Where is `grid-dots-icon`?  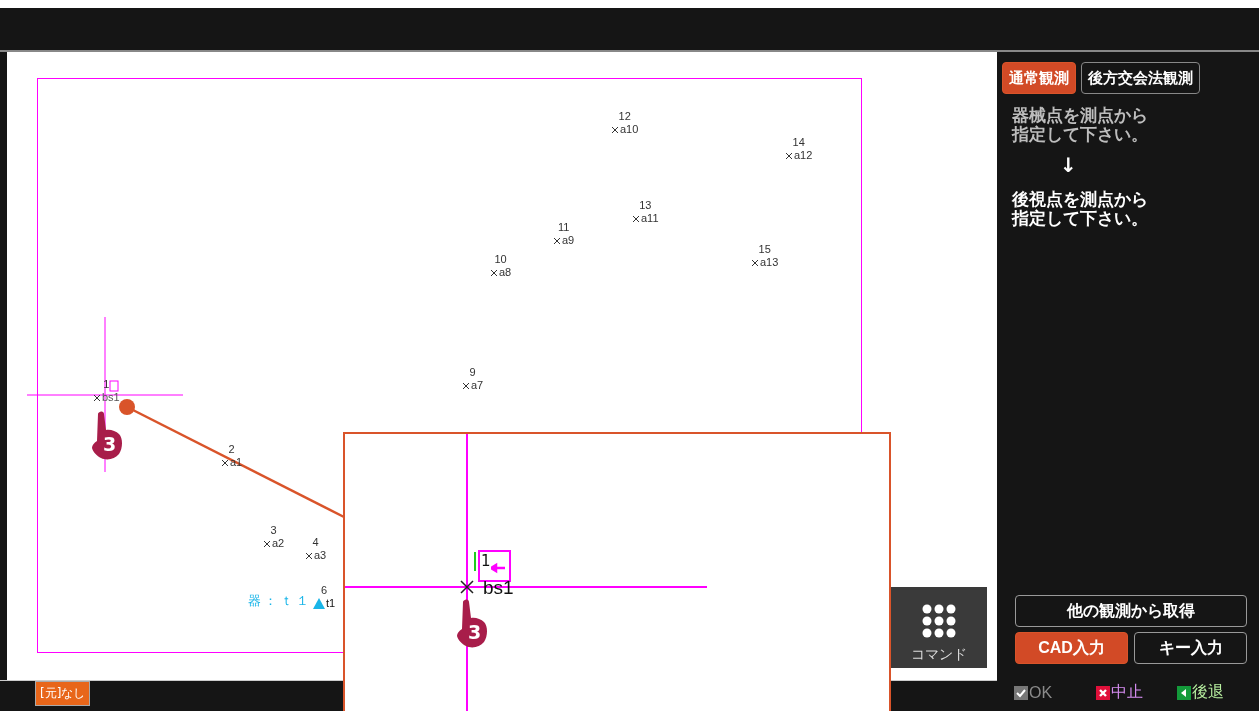 grid-dots-icon is located at coordinates (939, 621).